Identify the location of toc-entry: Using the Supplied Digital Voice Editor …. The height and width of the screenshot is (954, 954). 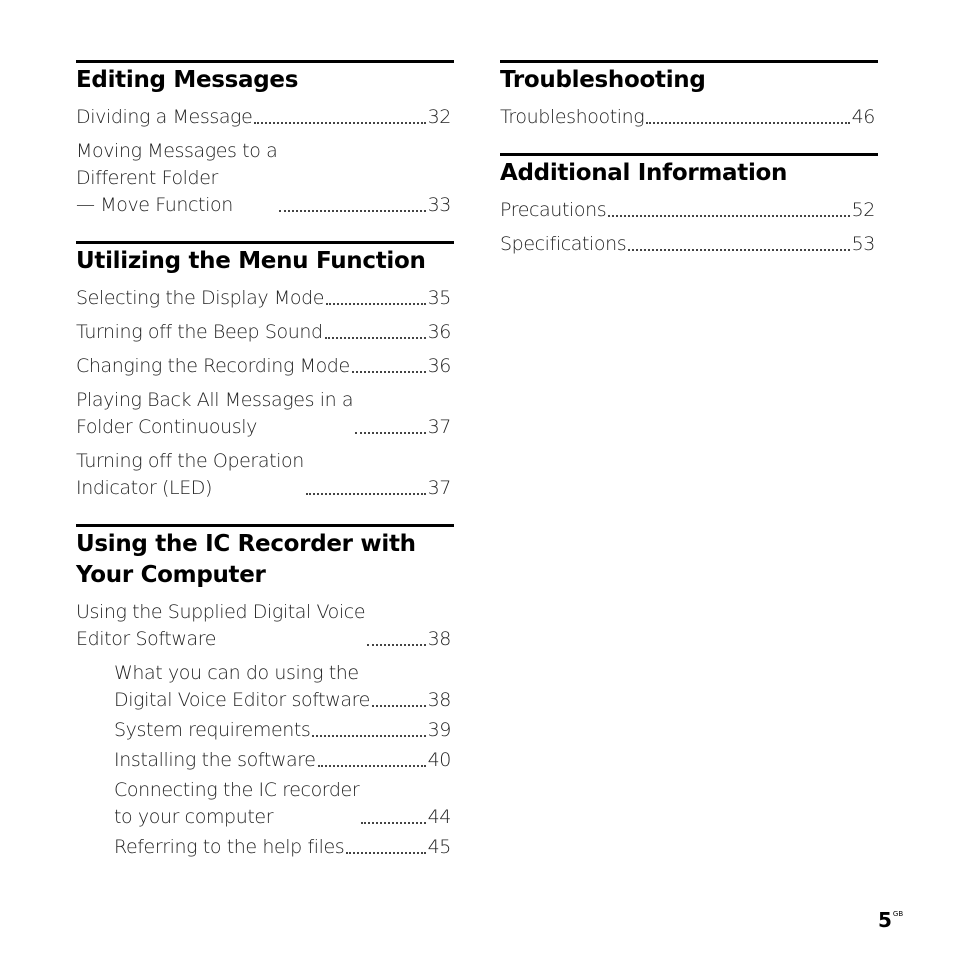
(265, 626).